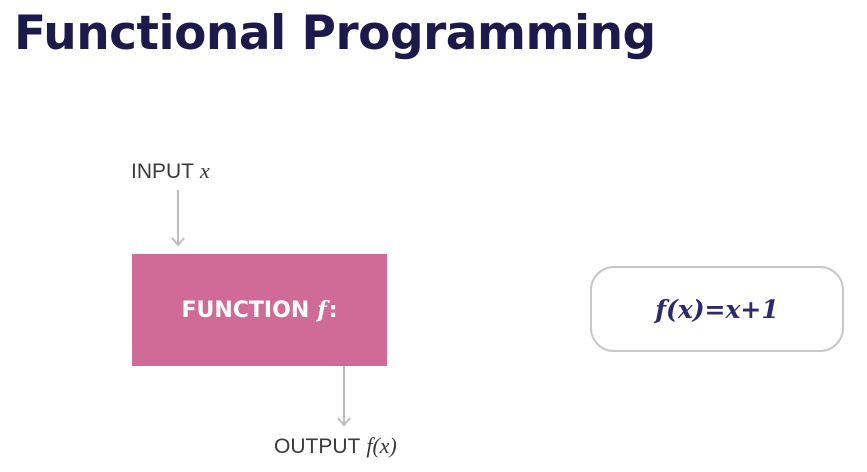  What do you see at coordinates (317, 446) in the screenshot?
I see `output-label-text: OUTPUT` at bounding box center [317, 446].